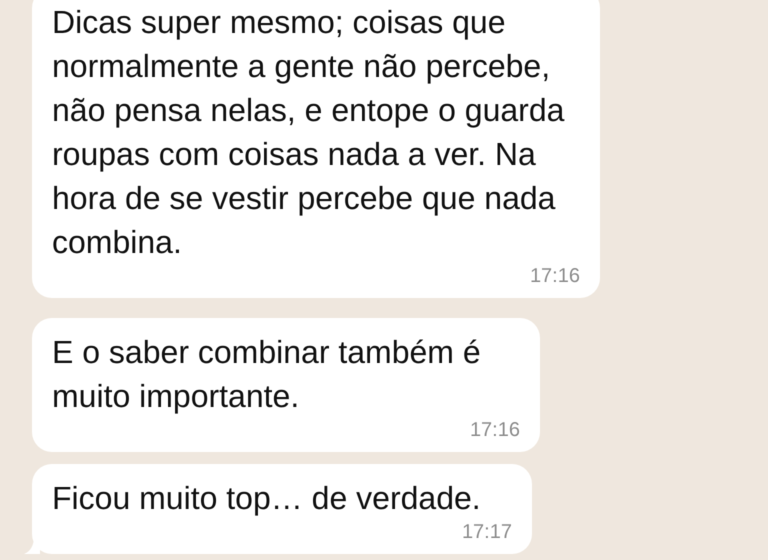 The height and width of the screenshot is (560, 768). What do you see at coordinates (487, 532) in the screenshot?
I see `message-time: 17:17` at bounding box center [487, 532].